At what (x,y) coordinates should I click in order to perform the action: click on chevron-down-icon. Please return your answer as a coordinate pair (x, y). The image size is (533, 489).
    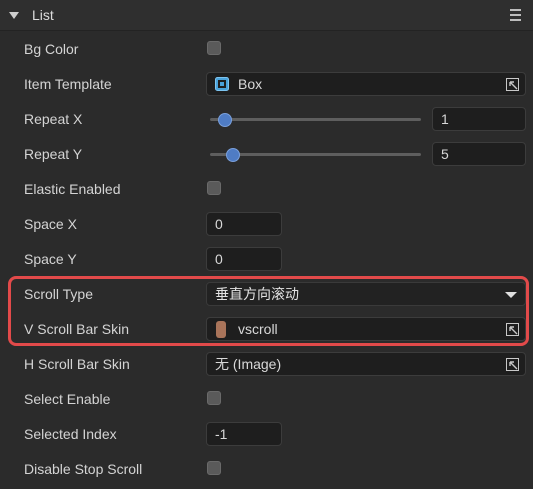
    Looking at the image, I should click on (511, 295).